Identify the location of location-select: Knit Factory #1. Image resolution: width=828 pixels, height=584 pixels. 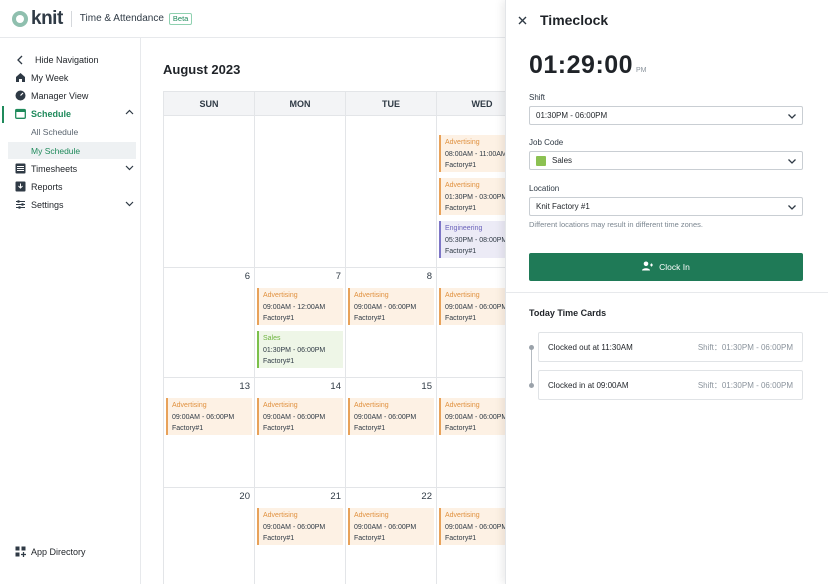
(666, 206).